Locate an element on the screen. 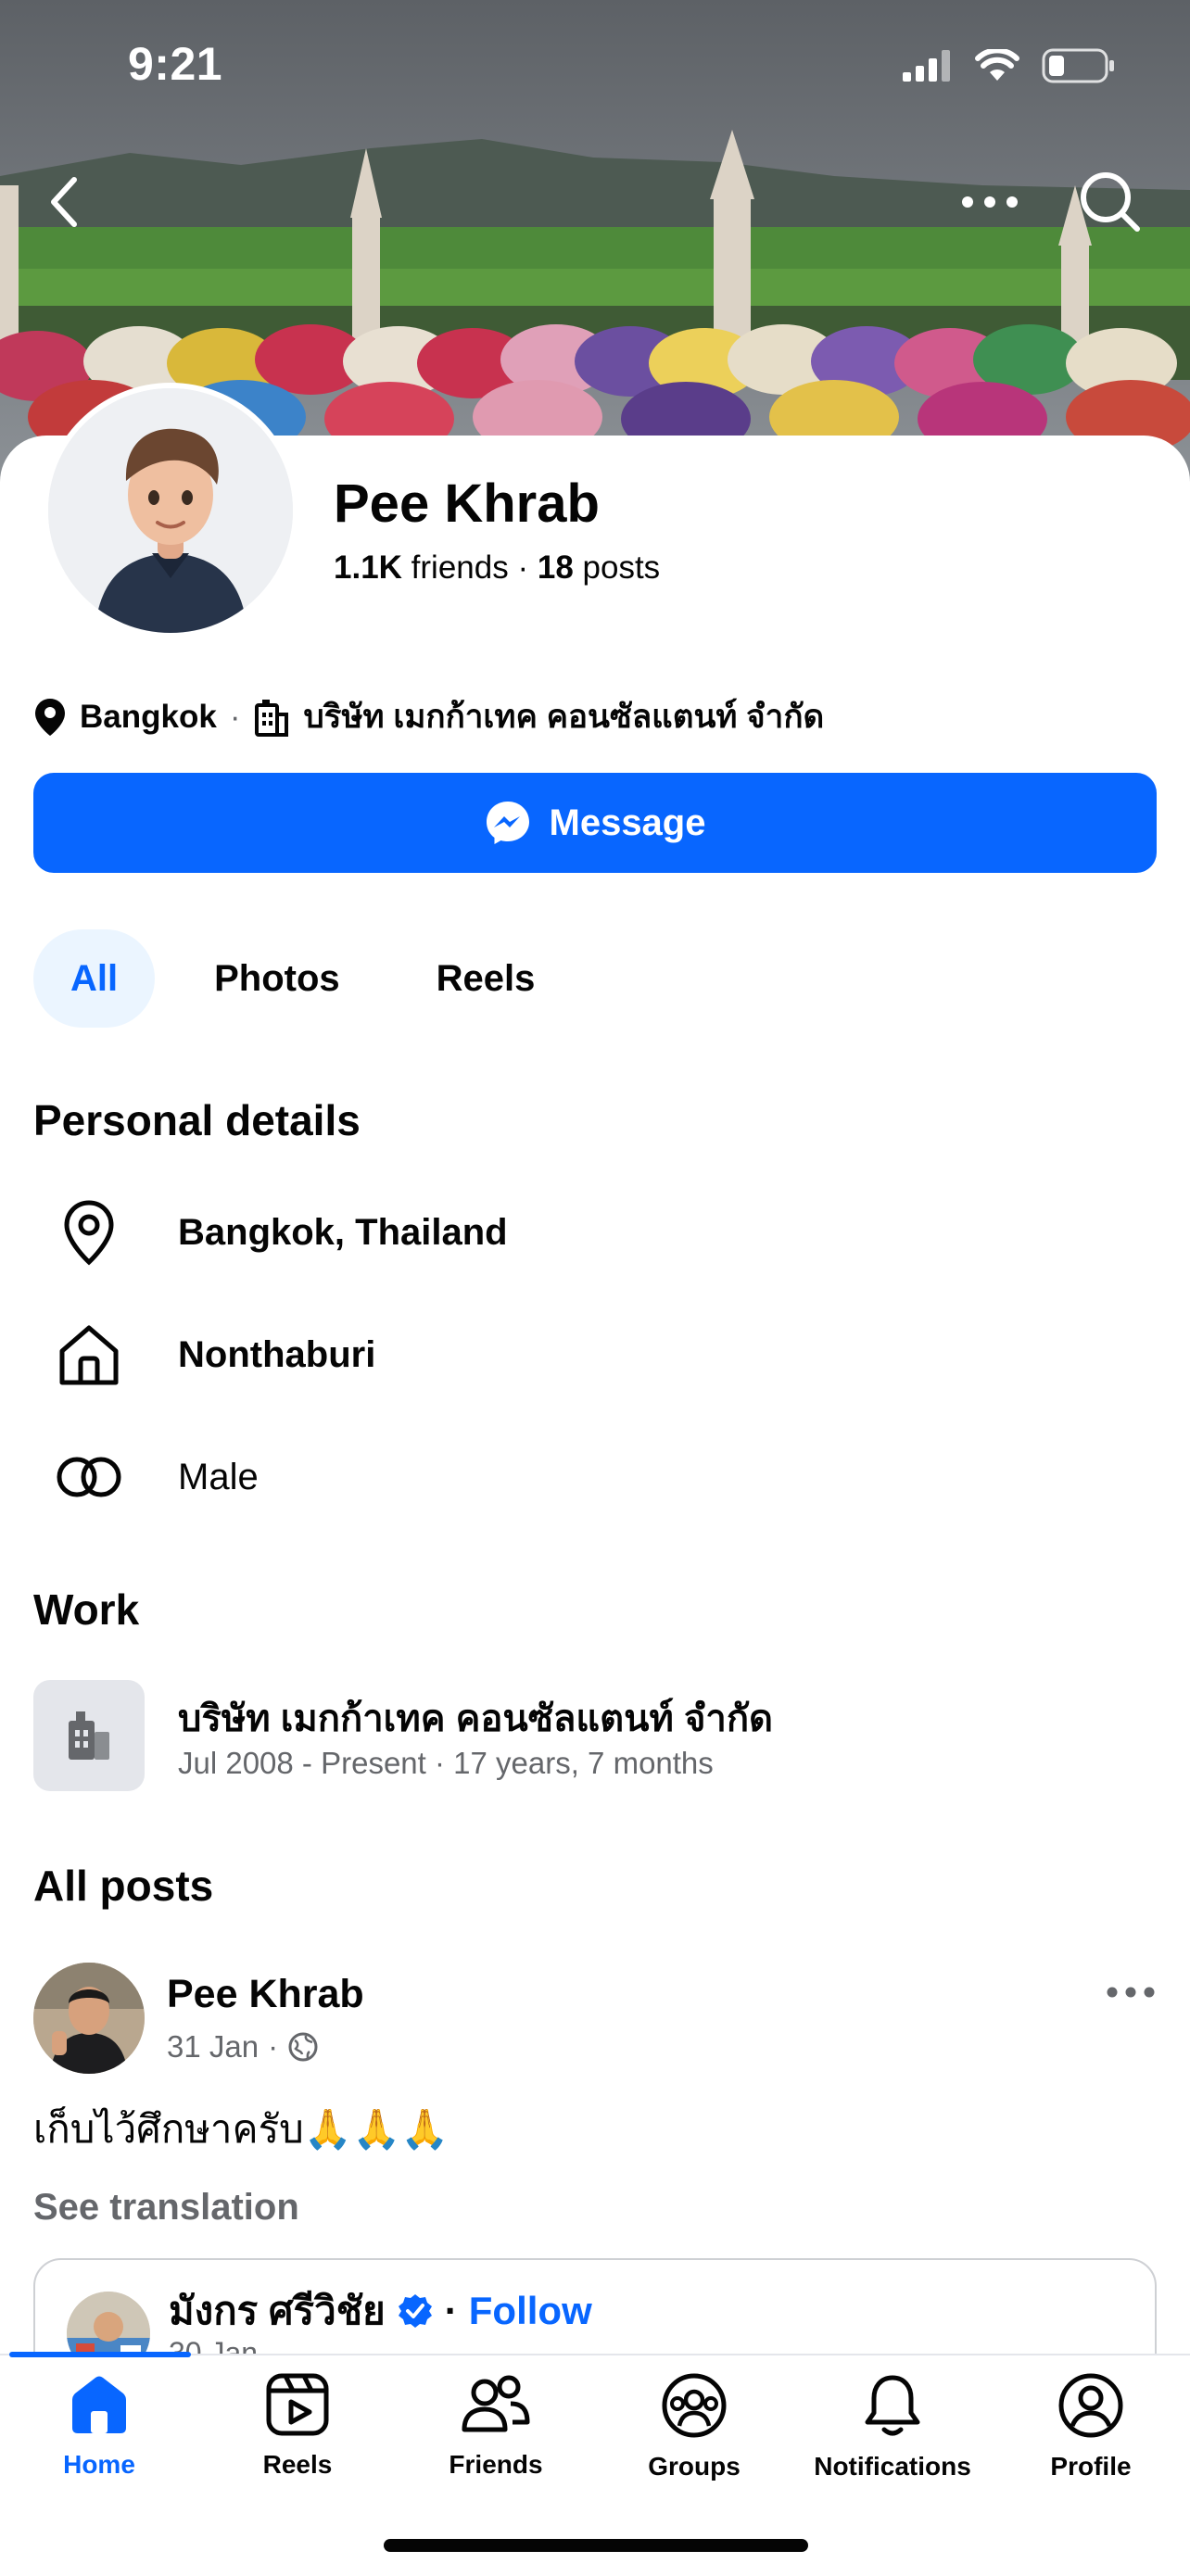  profile-avatar is located at coordinates (170, 510).